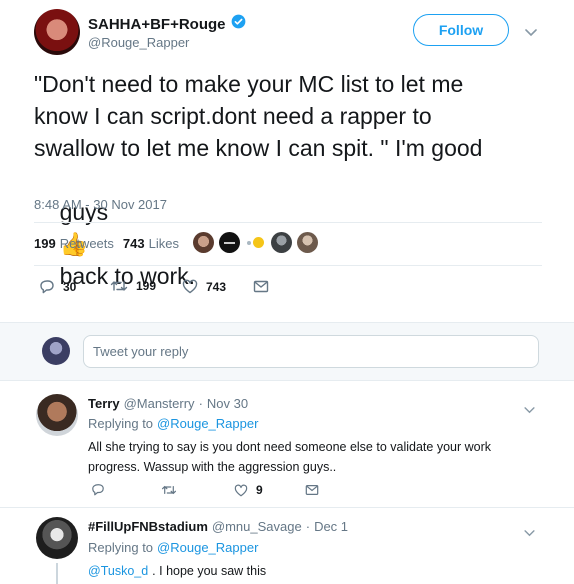 The image size is (574, 584). I want to click on author-display-name: SAHHA+BF+Rouge, so click(157, 24).